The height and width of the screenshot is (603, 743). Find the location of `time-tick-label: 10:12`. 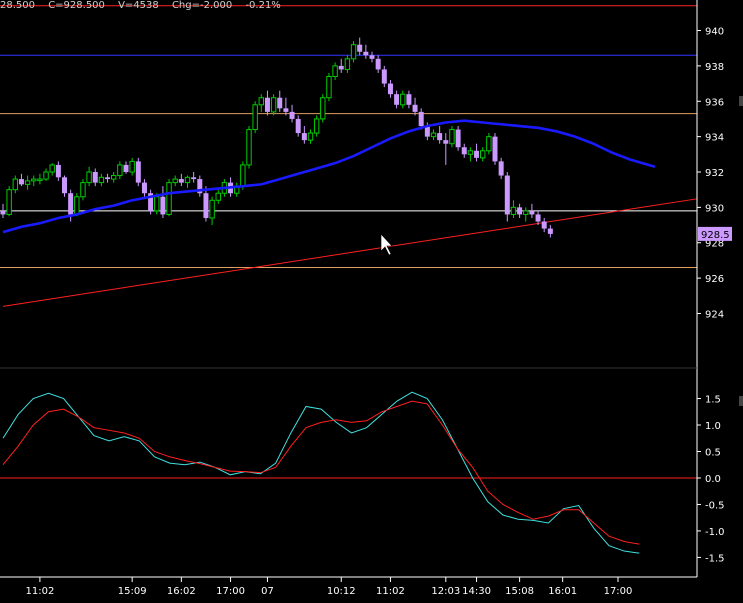

time-tick-label: 10:12 is located at coordinates (341, 591).